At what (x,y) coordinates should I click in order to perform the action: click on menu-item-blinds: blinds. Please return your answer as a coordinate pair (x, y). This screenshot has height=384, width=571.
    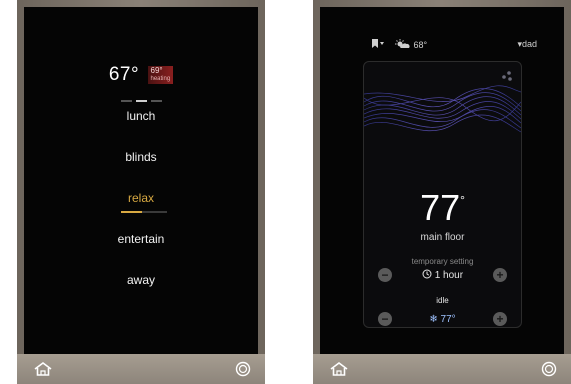
    Looking at the image, I should click on (141, 164).